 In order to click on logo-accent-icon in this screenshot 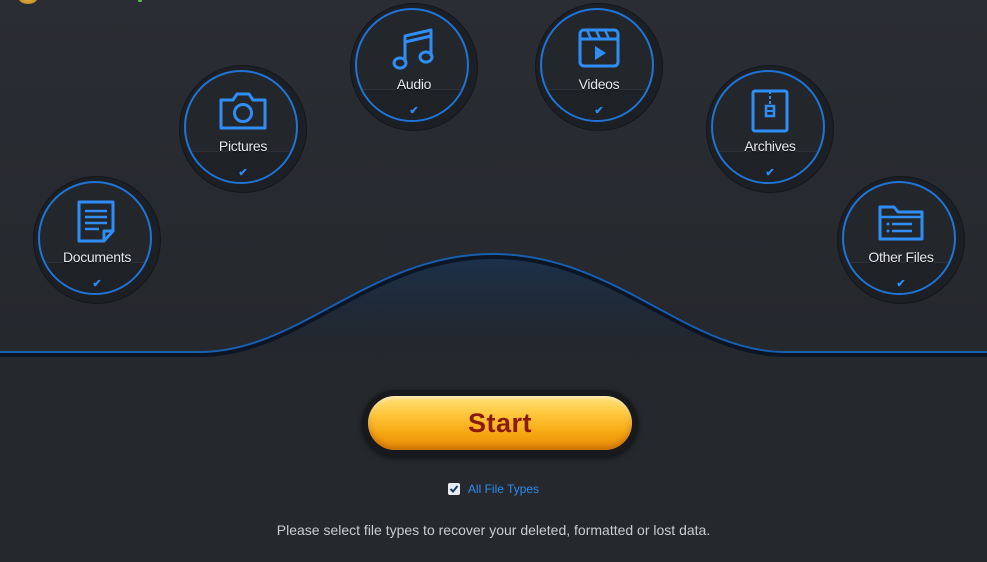, I will do `click(140, 1)`.